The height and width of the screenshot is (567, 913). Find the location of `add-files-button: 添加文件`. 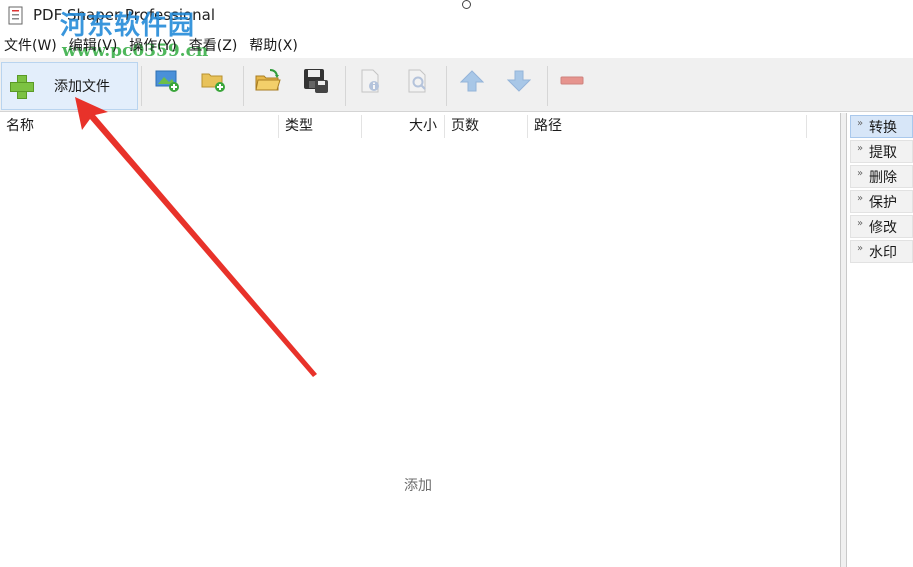

add-files-button: 添加文件 is located at coordinates (69, 86).